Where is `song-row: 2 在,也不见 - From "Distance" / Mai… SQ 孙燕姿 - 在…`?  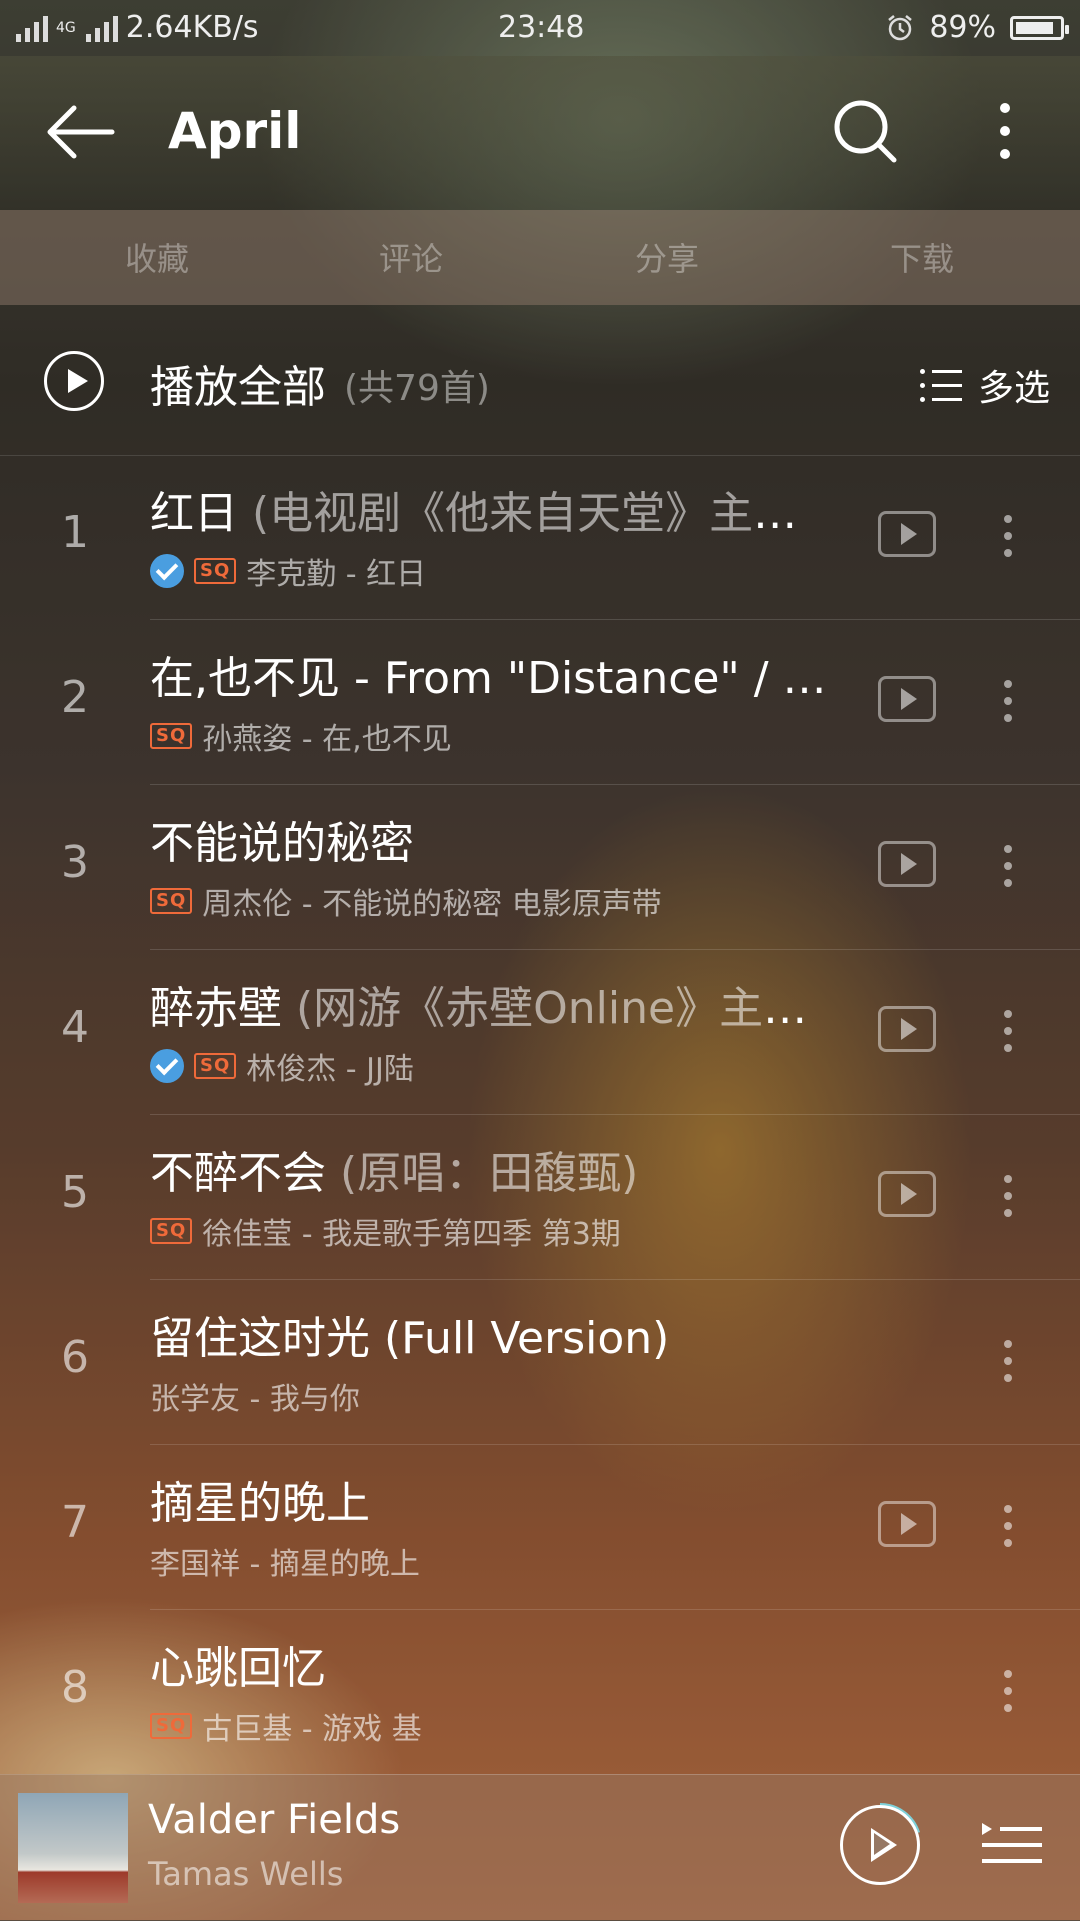 song-row: 2 在,也不见 - From "Distance" / Mai… SQ 孙燕姿 - 在… is located at coordinates (540, 702).